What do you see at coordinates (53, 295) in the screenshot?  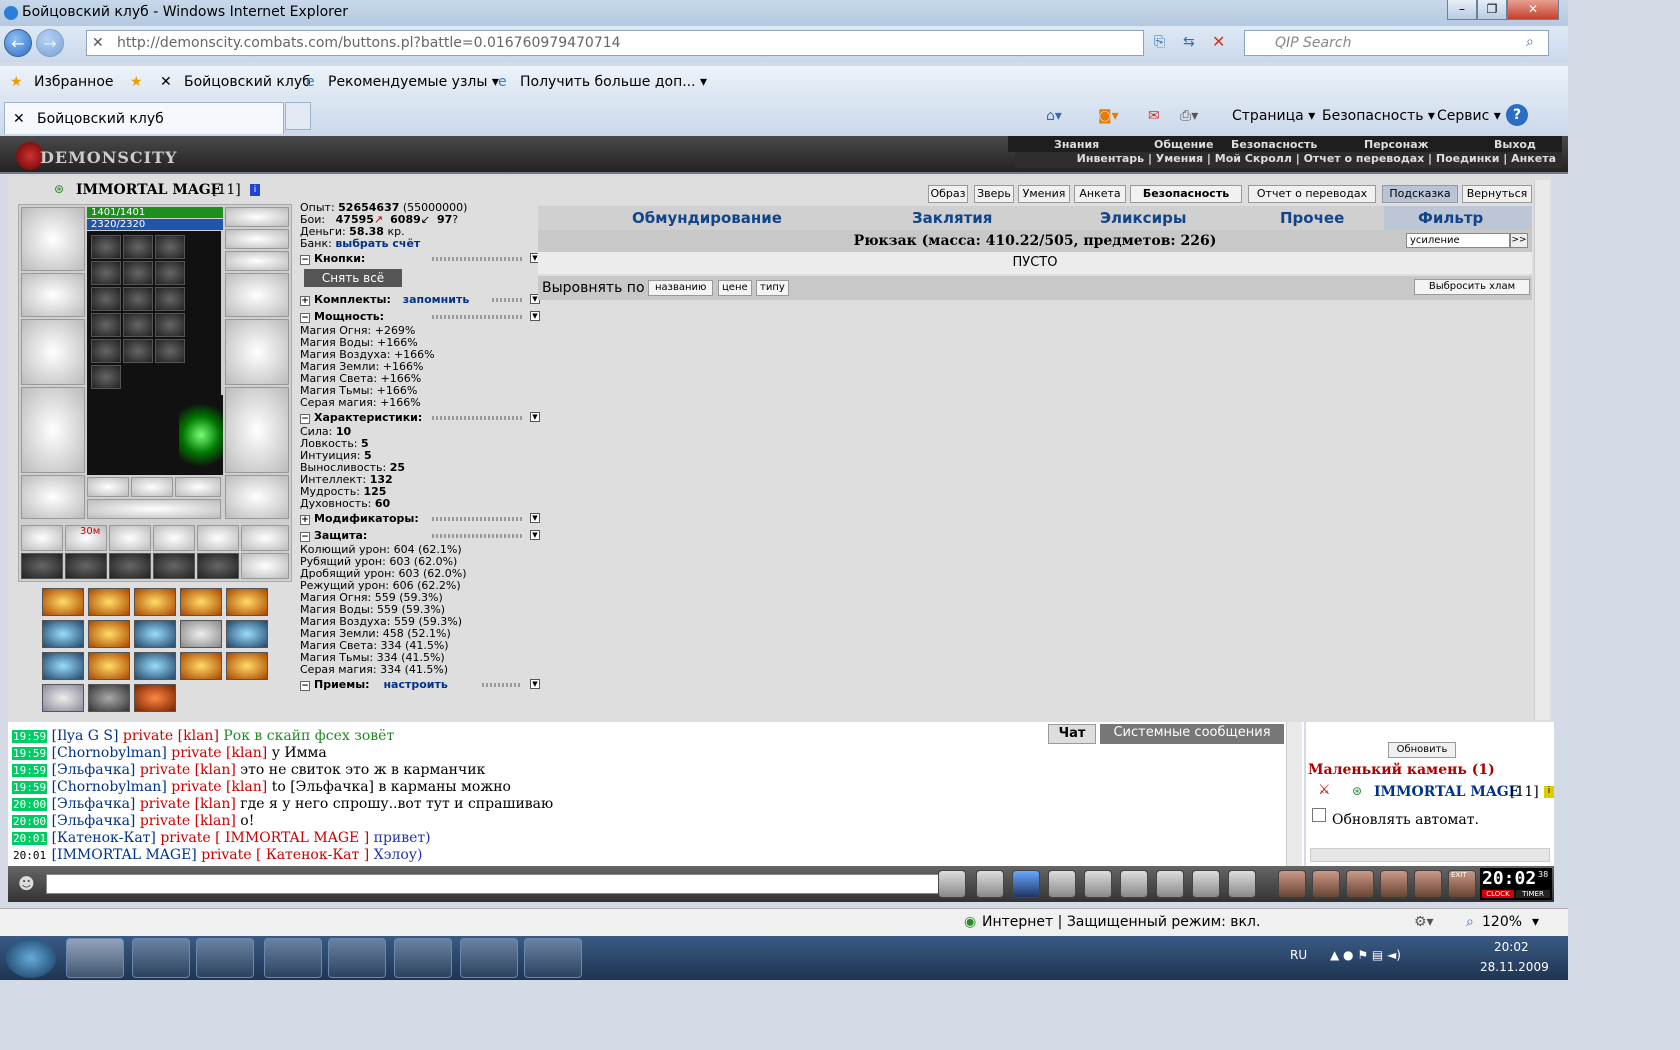 I see `bracer-slot` at bounding box center [53, 295].